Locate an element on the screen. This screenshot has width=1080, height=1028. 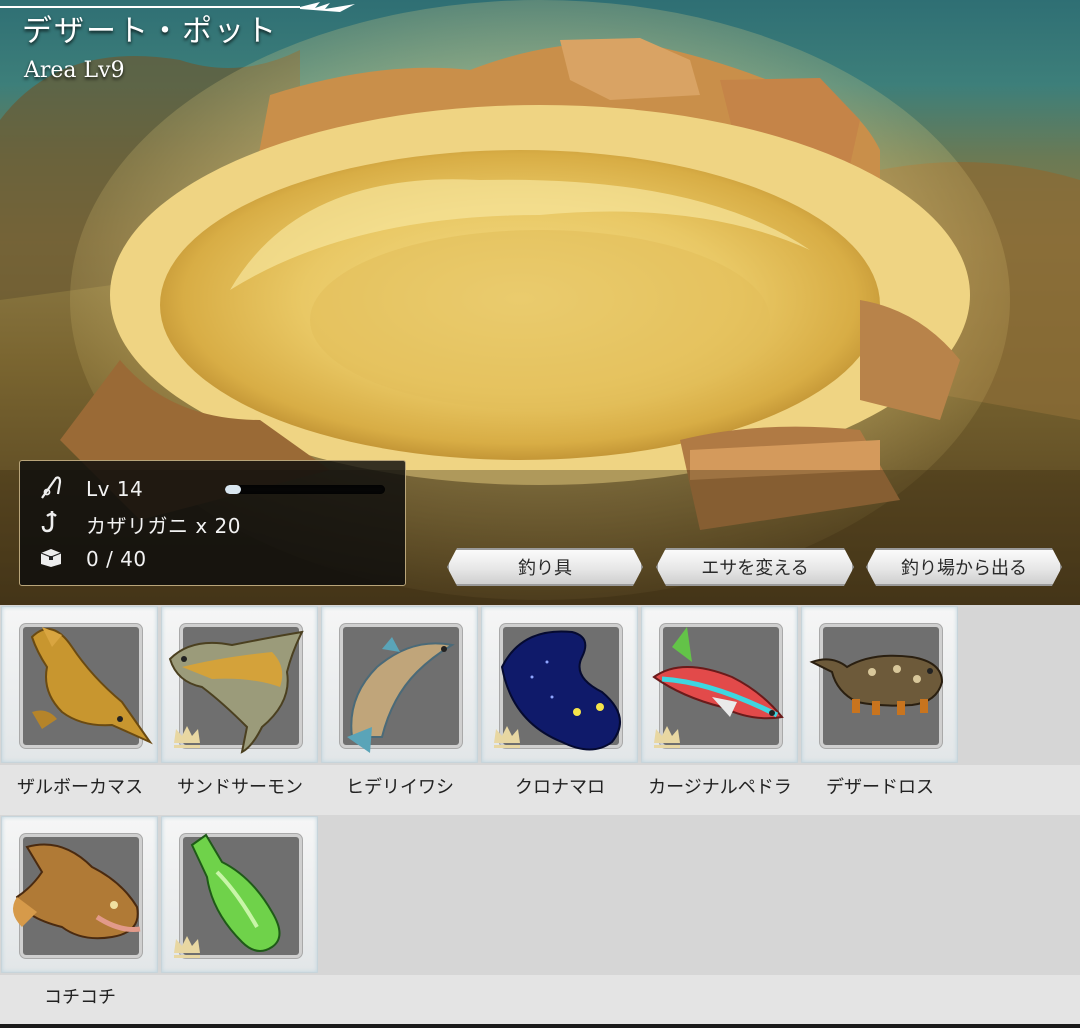
spotted-lizard-creature-icon is located at coordinates (876, 684).